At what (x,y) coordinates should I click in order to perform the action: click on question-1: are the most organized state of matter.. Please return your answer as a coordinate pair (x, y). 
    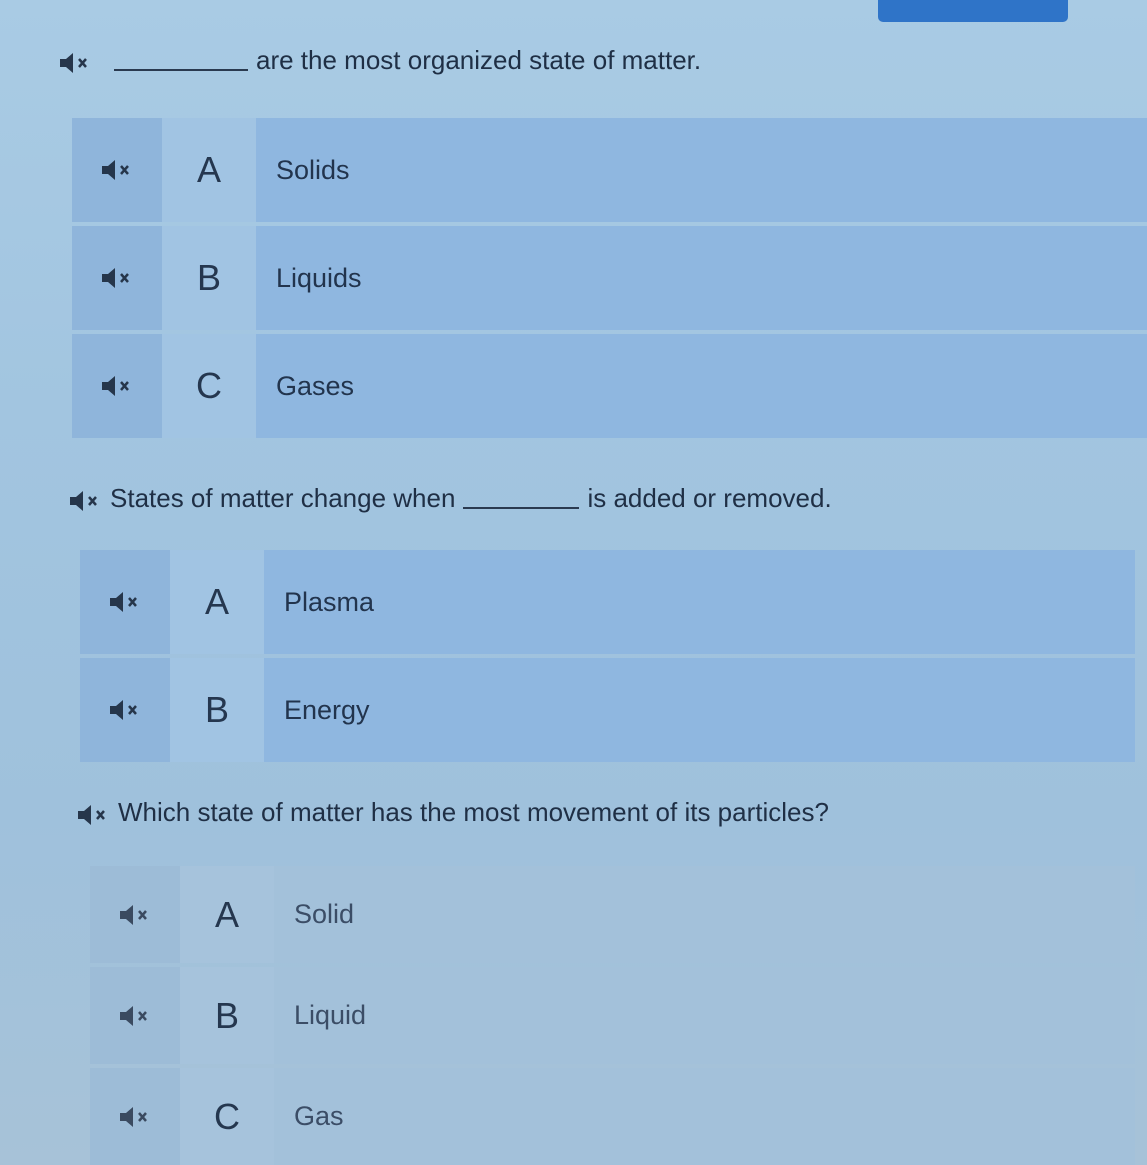
    Looking at the image, I should click on (379, 60).